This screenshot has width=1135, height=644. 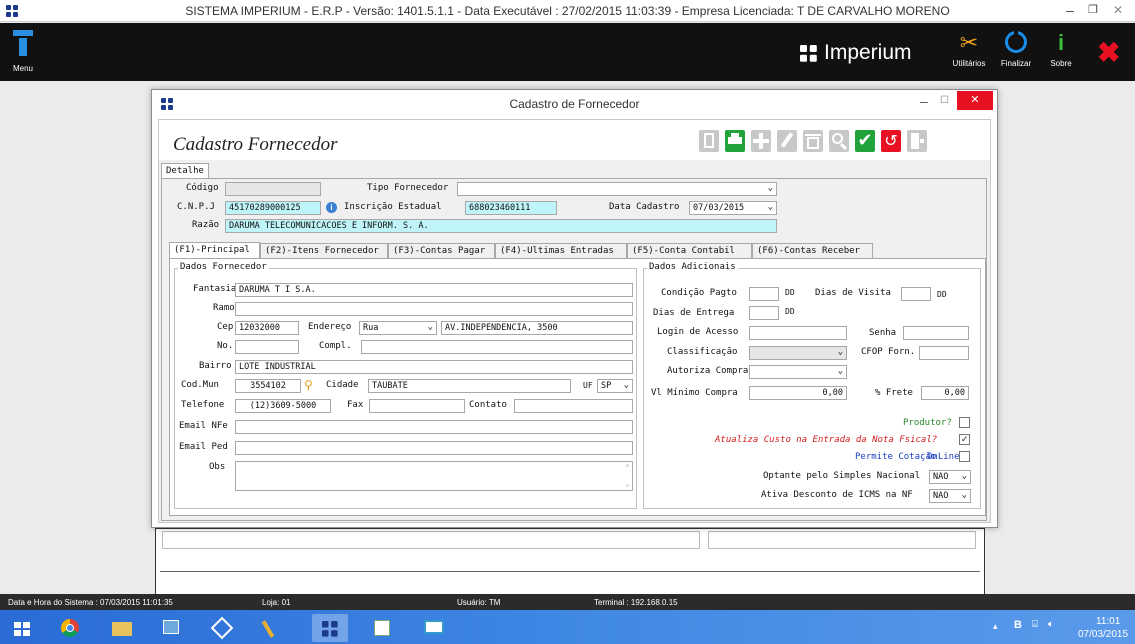 What do you see at coordinates (417, 406) in the screenshot?
I see `fax-field` at bounding box center [417, 406].